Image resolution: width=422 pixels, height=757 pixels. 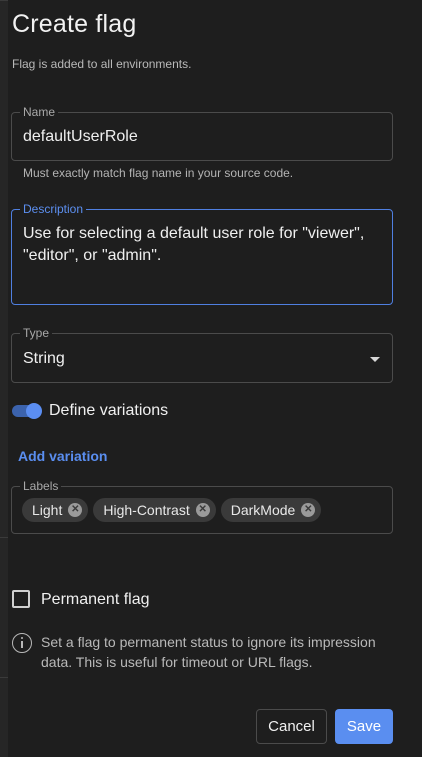 What do you see at coordinates (34, 411) in the screenshot?
I see `toggle-thumb` at bounding box center [34, 411].